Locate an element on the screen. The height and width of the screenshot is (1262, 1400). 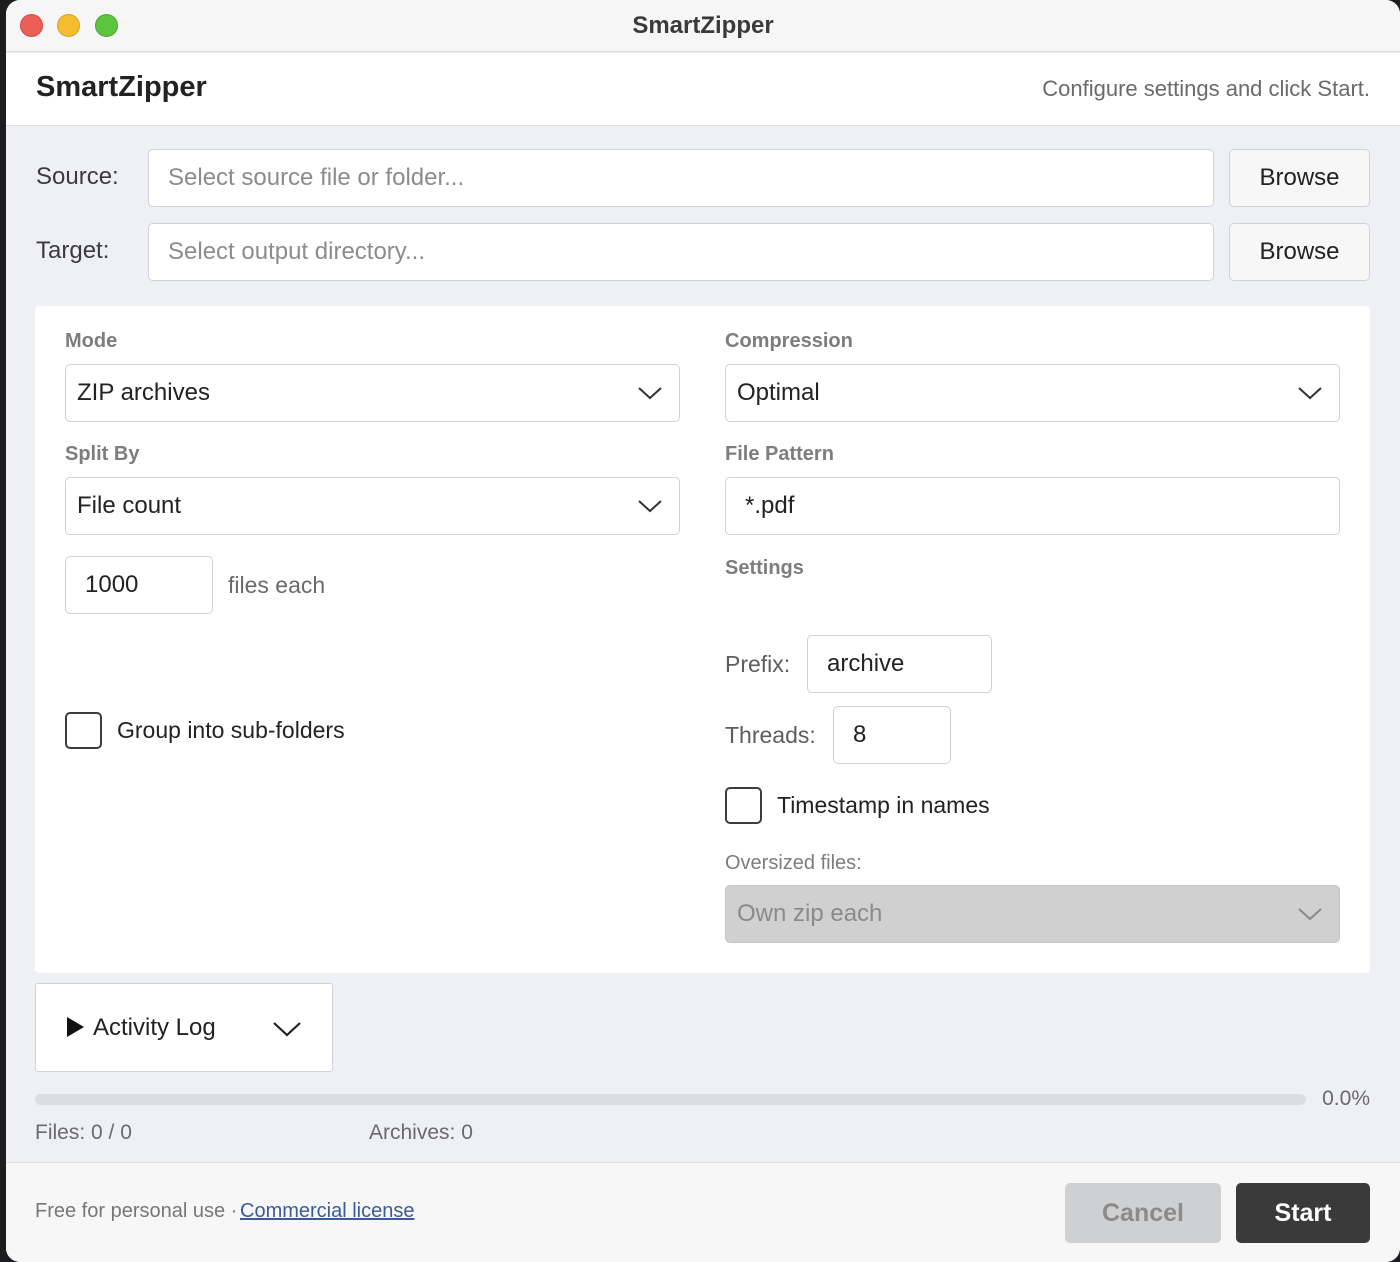
target-browse-button: Browse is located at coordinates (1299, 252).